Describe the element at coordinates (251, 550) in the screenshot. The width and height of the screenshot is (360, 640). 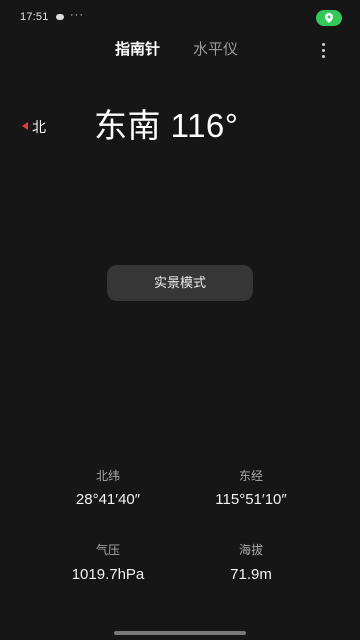
I see `altitude-label: 海拔` at that location.